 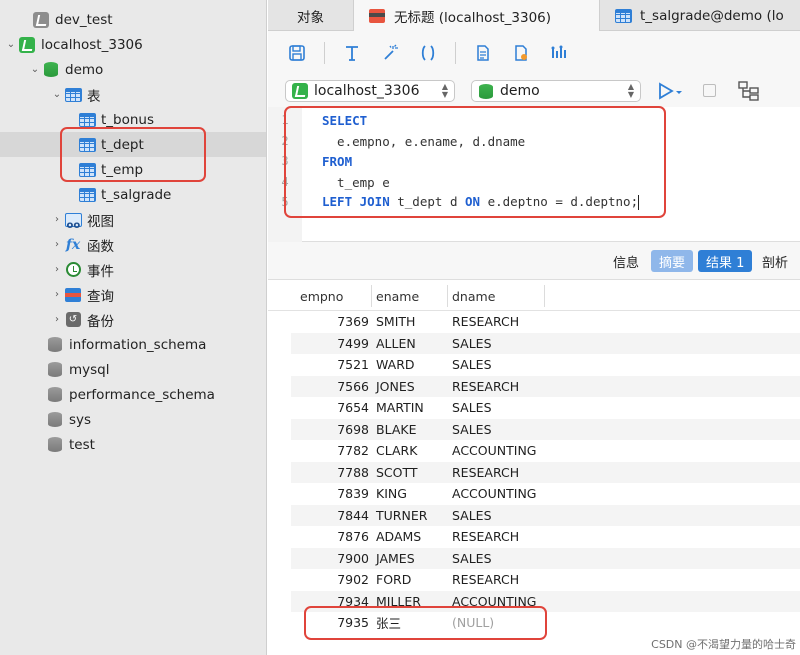 What do you see at coordinates (477, 15) in the screenshot?
I see `tab-query-untitled: 无标题 (localhost_3306)` at bounding box center [477, 15].